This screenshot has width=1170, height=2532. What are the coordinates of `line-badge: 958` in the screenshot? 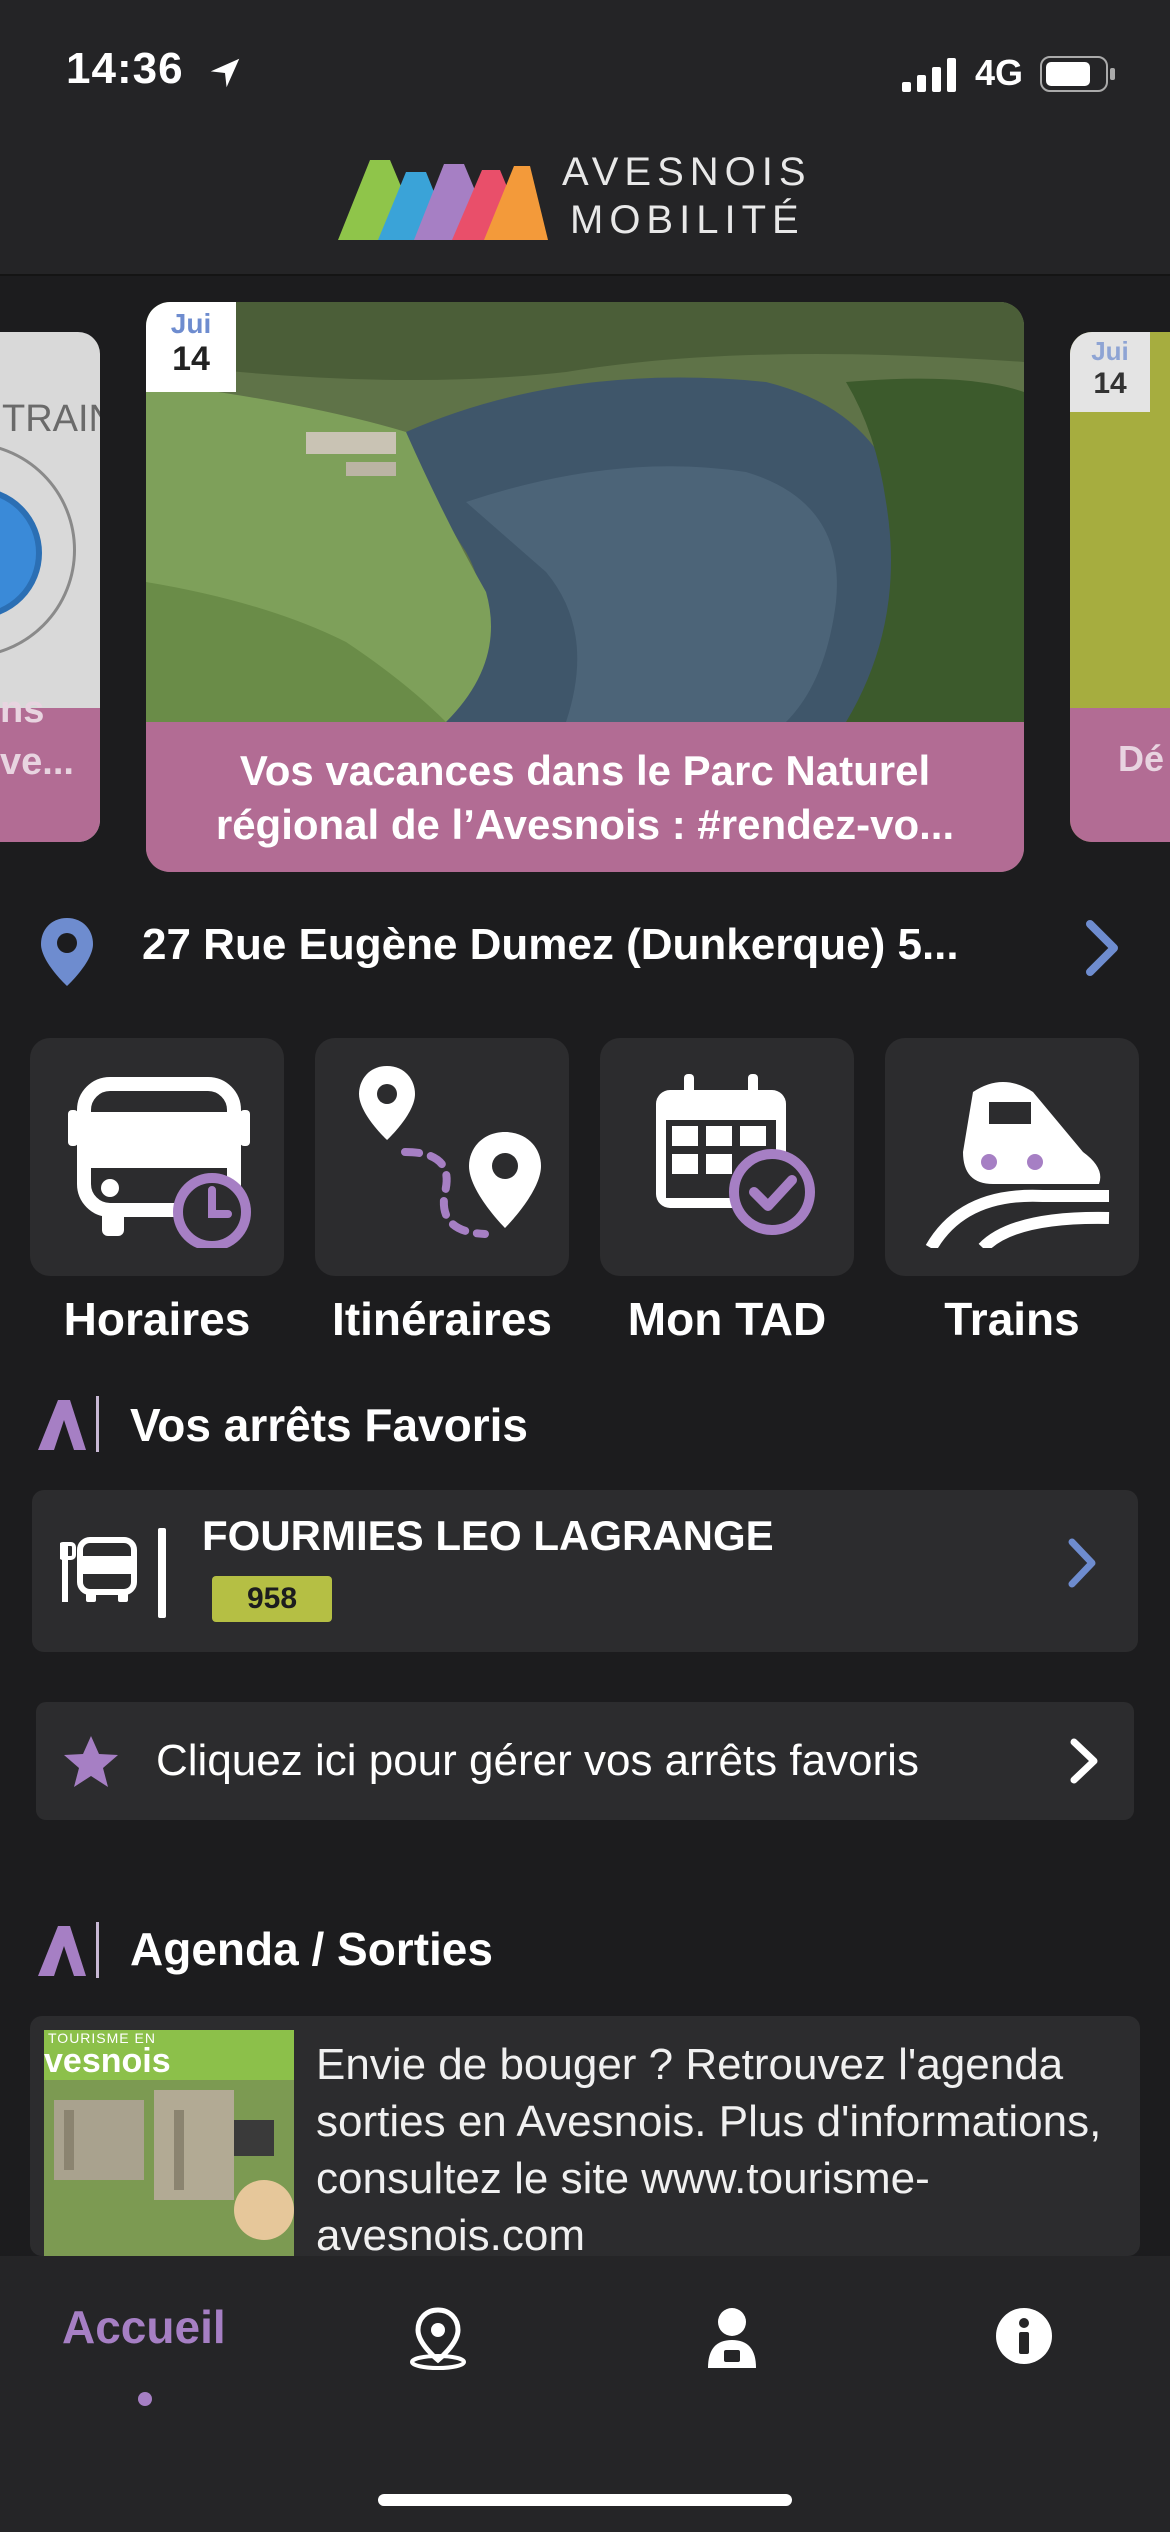 It's located at (272, 1599).